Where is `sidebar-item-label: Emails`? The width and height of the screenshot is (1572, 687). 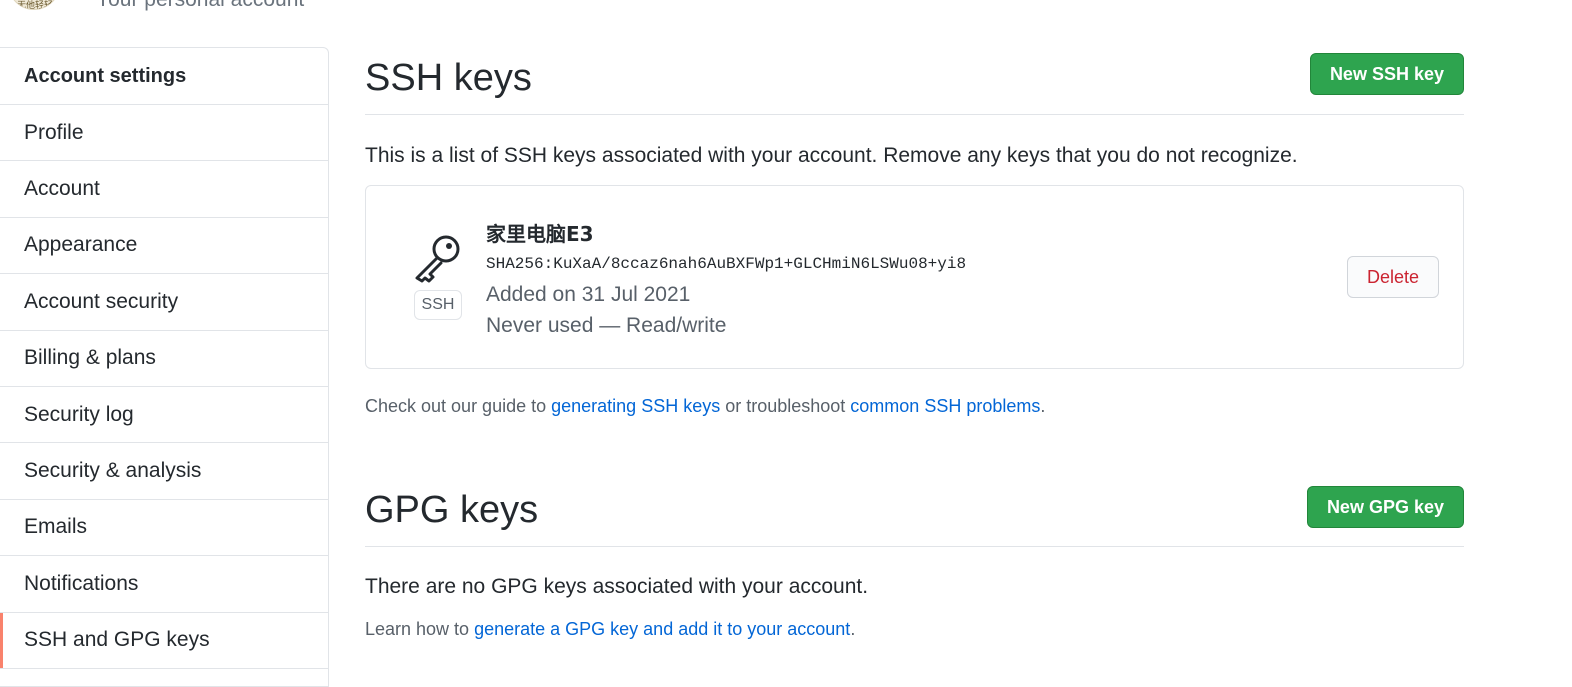 sidebar-item-label: Emails is located at coordinates (56, 527).